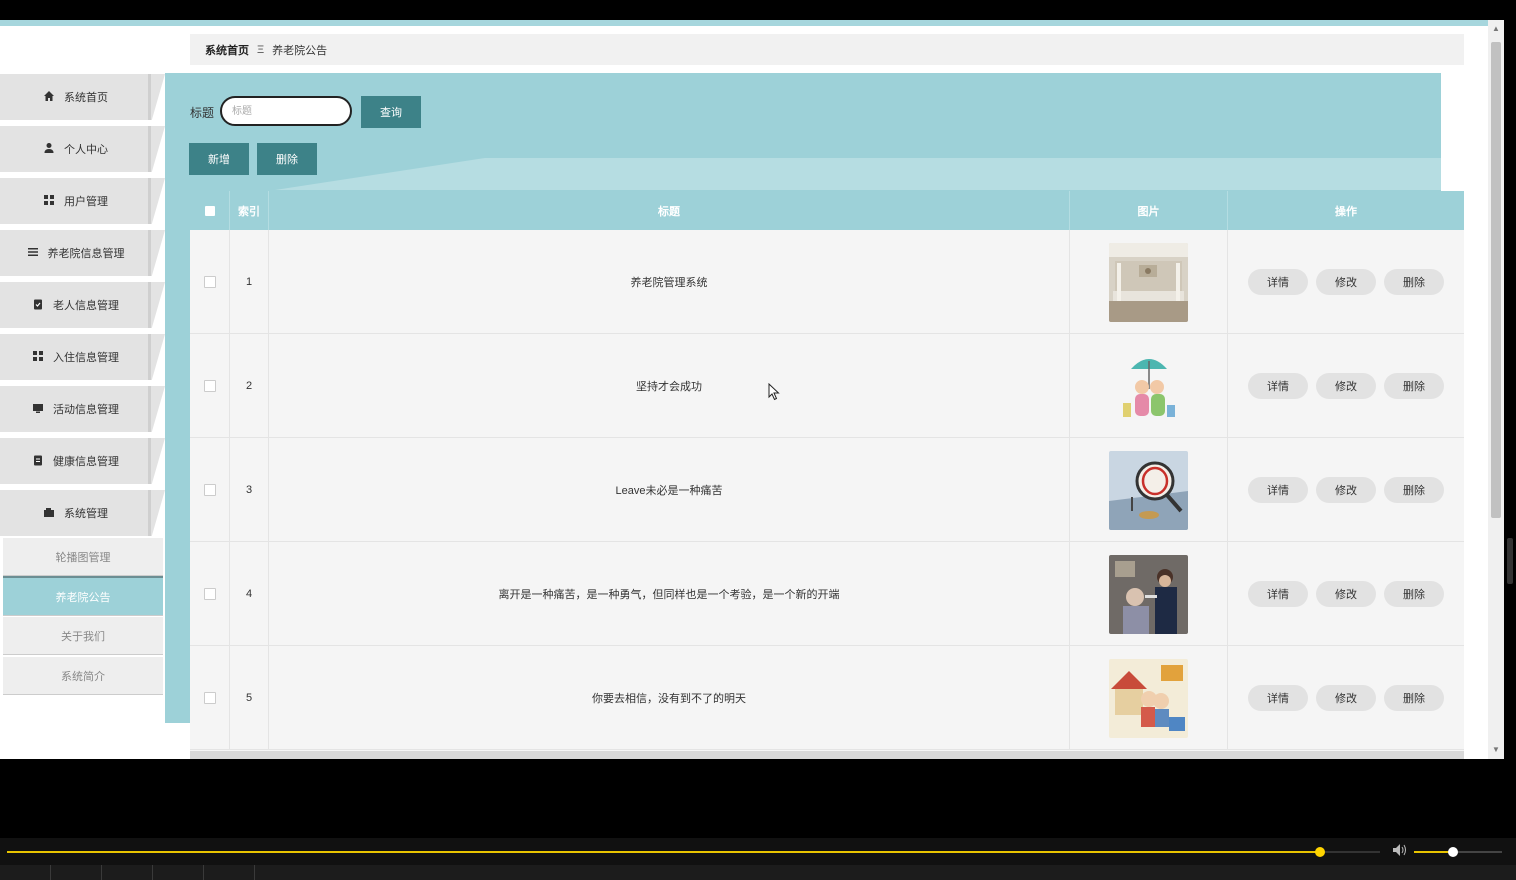 This screenshot has height=880, width=1516. I want to click on search-label: 标题, so click(202, 113).